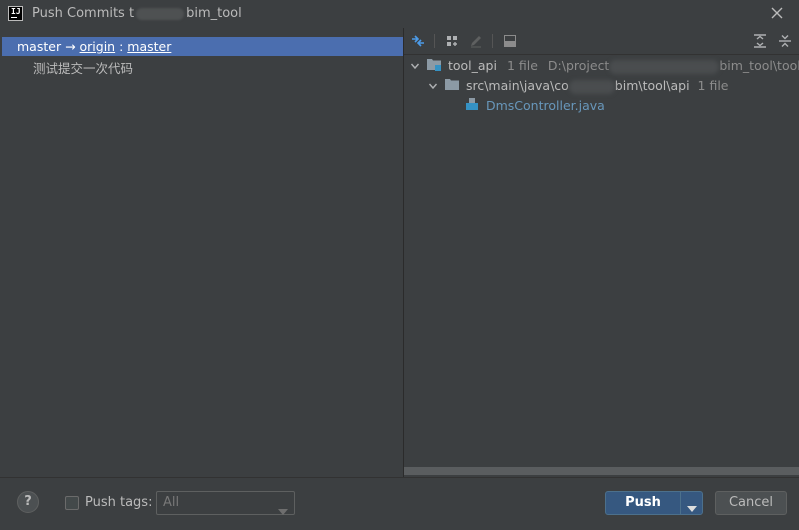  I want to click on tree-row-file: DmsController.java, so click(534, 106).